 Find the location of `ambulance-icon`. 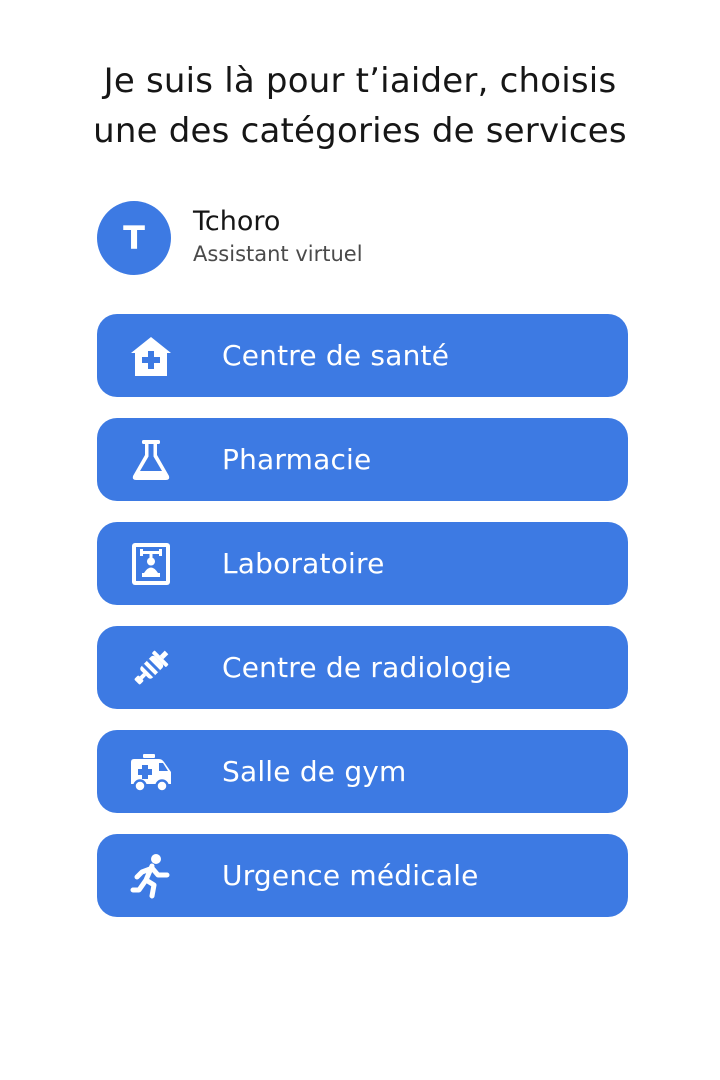

ambulance-icon is located at coordinates (151, 772).